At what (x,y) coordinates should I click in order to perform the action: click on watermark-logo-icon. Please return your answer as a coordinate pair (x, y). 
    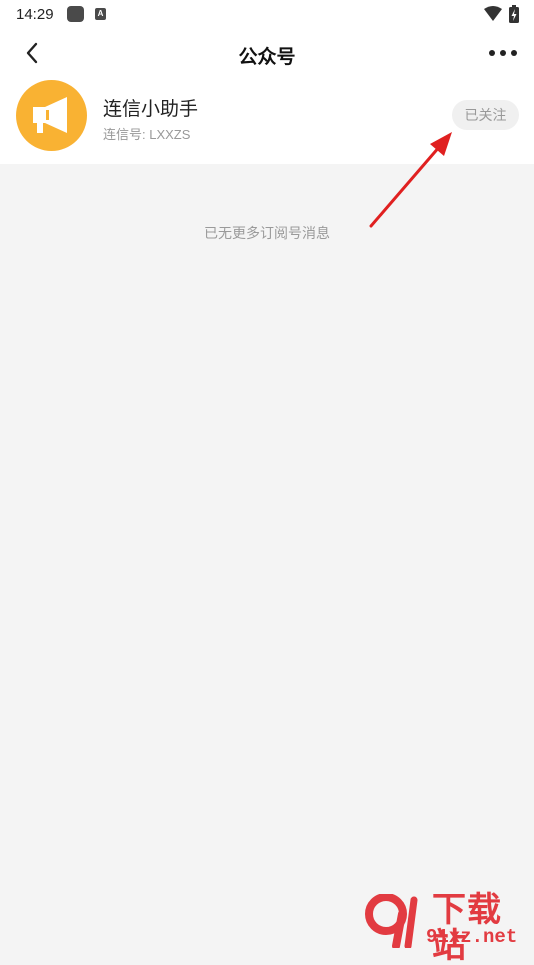
    Looking at the image, I should click on (391, 921).